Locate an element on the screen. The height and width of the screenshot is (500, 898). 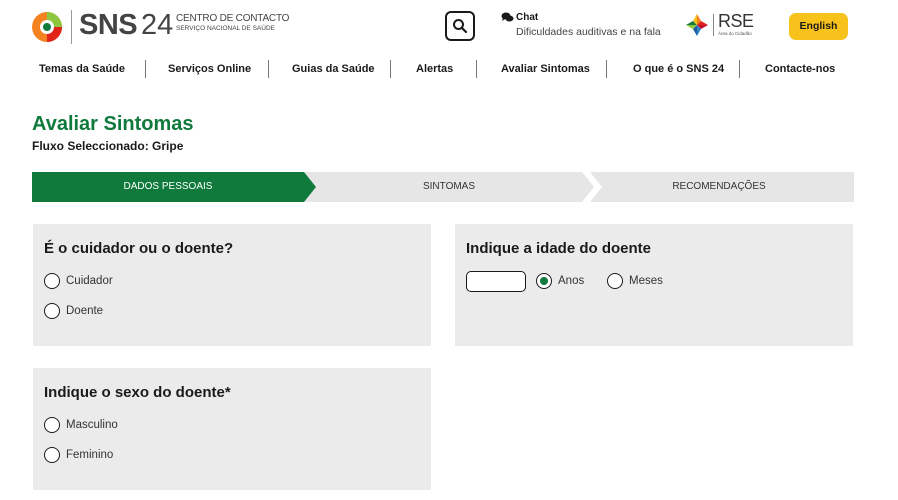
chat-link: Chat is located at coordinates (527, 18).